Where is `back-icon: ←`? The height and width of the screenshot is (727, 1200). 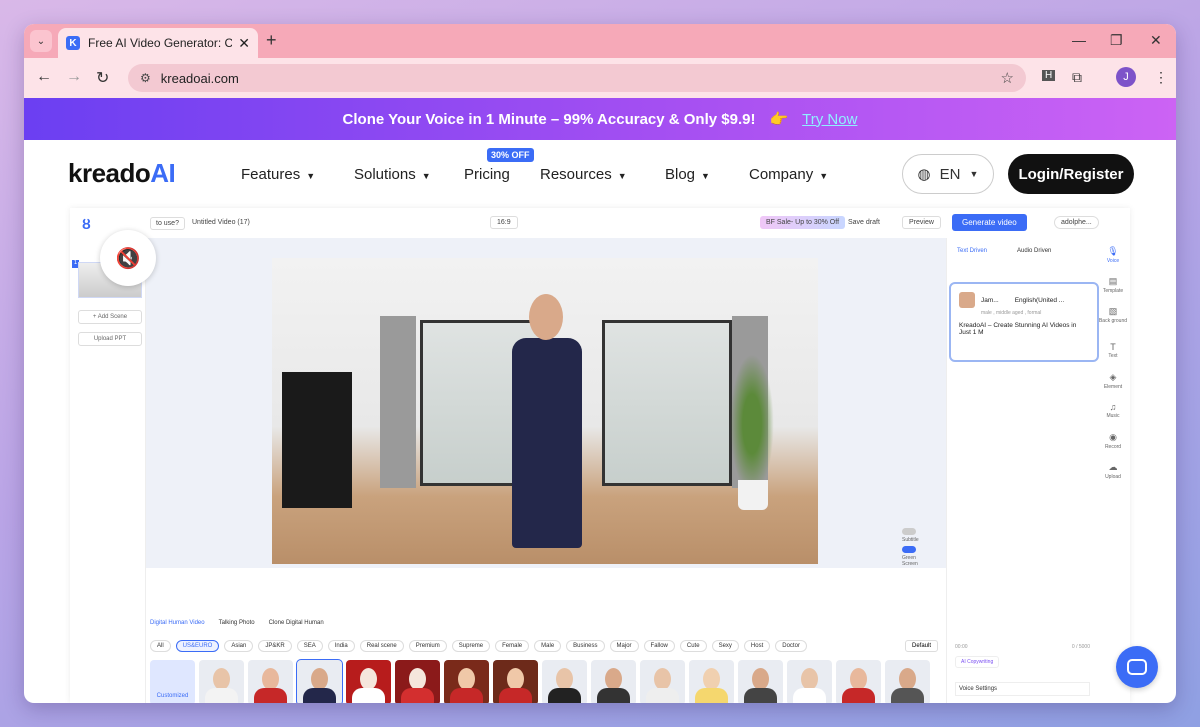
back-icon: ← is located at coordinates (44, 77).